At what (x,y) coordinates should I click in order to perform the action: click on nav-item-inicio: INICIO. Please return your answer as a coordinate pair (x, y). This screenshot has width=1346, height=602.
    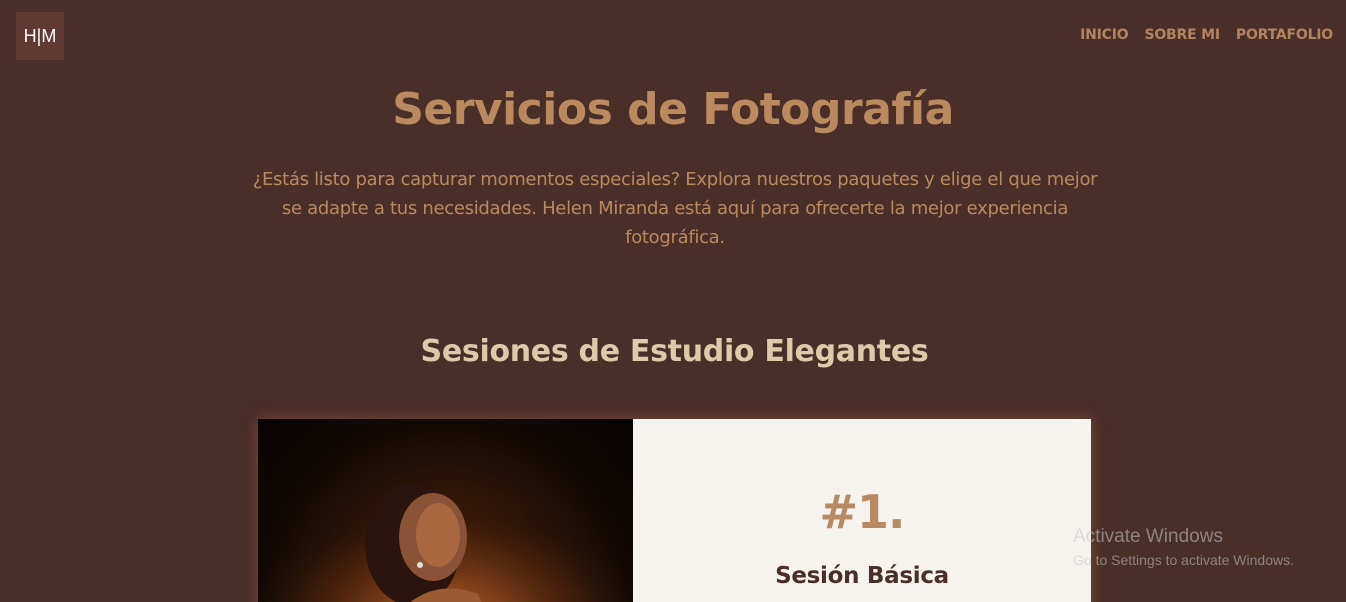
    Looking at the image, I should click on (1104, 35).